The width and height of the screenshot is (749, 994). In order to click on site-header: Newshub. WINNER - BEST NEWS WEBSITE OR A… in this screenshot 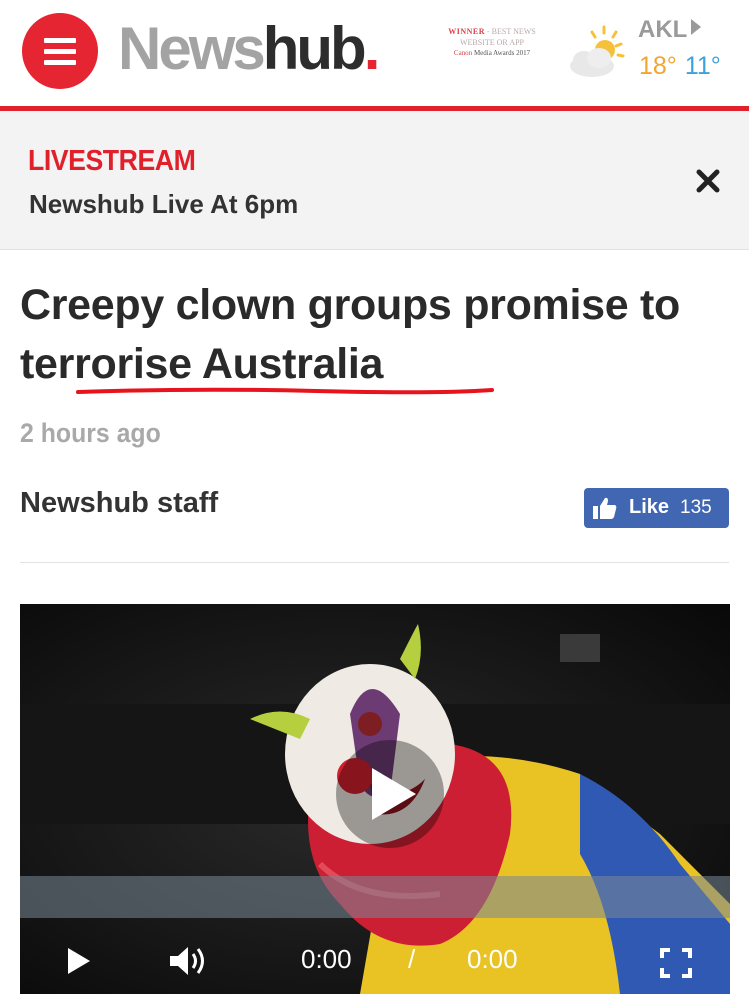, I will do `click(374, 53)`.